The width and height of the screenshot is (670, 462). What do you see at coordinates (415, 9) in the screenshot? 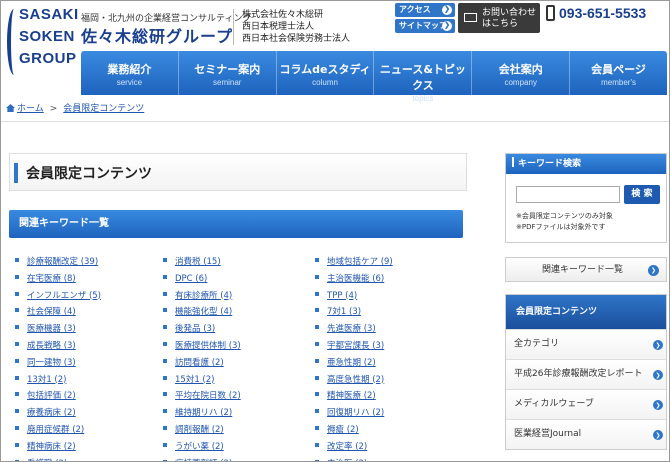
I see `access-label: アクセス` at bounding box center [415, 9].